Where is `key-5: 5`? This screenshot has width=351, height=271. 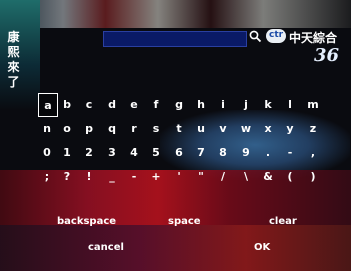
key-5: 5 is located at coordinates (156, 152).